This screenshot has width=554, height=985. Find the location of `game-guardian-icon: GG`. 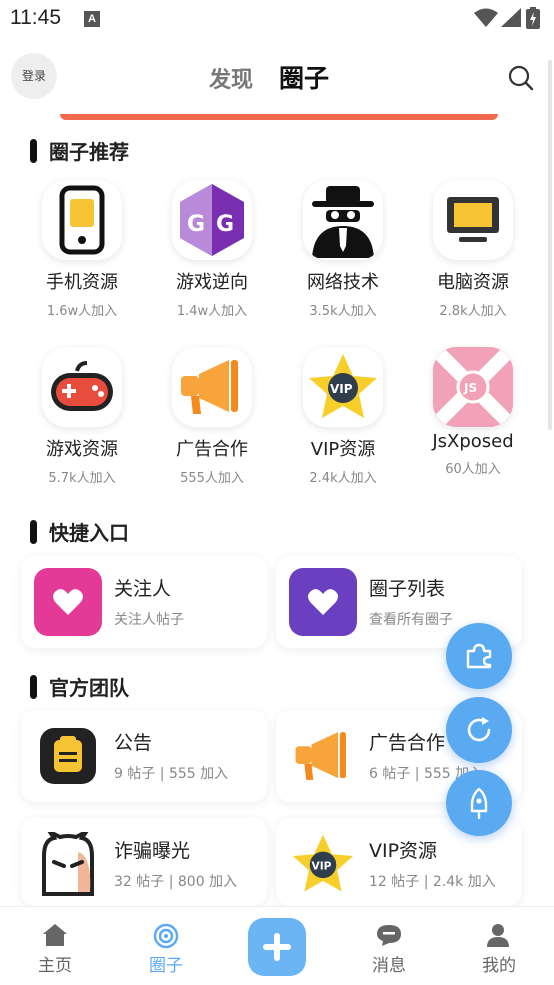

game-guardian-icon: GG is located at coordinates (212, 220).